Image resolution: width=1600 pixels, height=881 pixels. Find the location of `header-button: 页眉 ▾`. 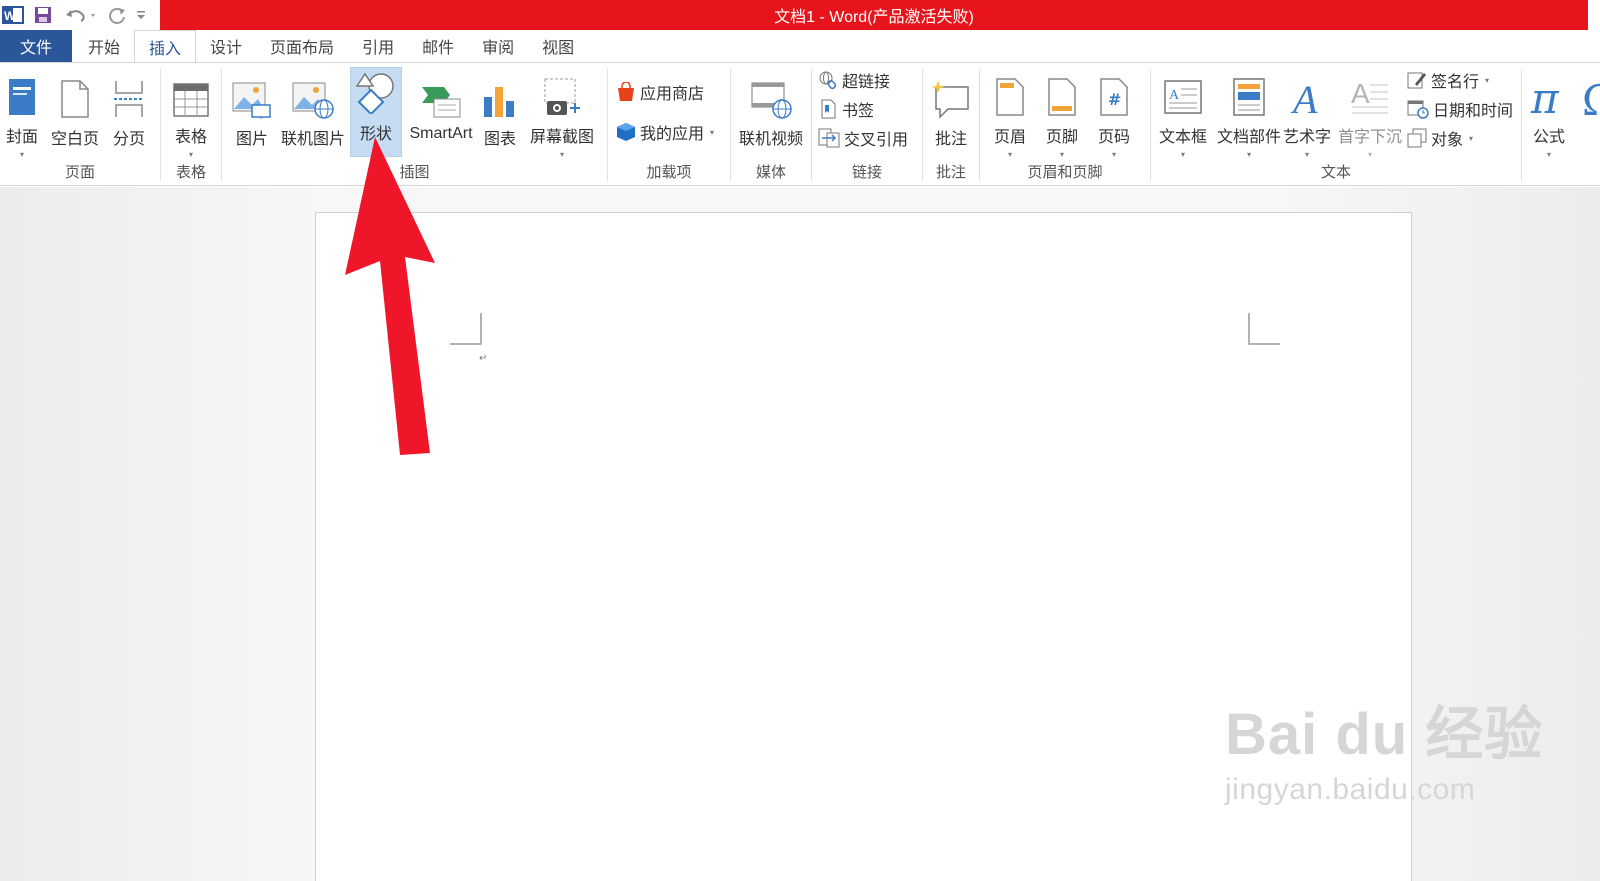

header-button: 页眉 ▾ is located at coordinates (1010, 113).